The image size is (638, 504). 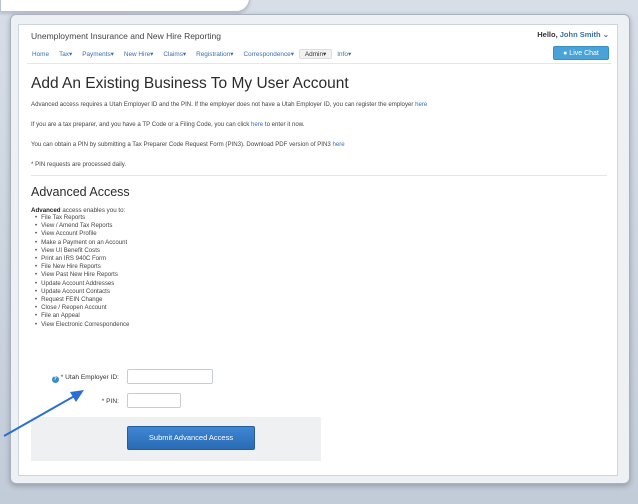 What do you see at coordinates (268, 54) in the screenshot?
I see `nav-correspondence: Correspondence▾` at bounding box center [268, 54].